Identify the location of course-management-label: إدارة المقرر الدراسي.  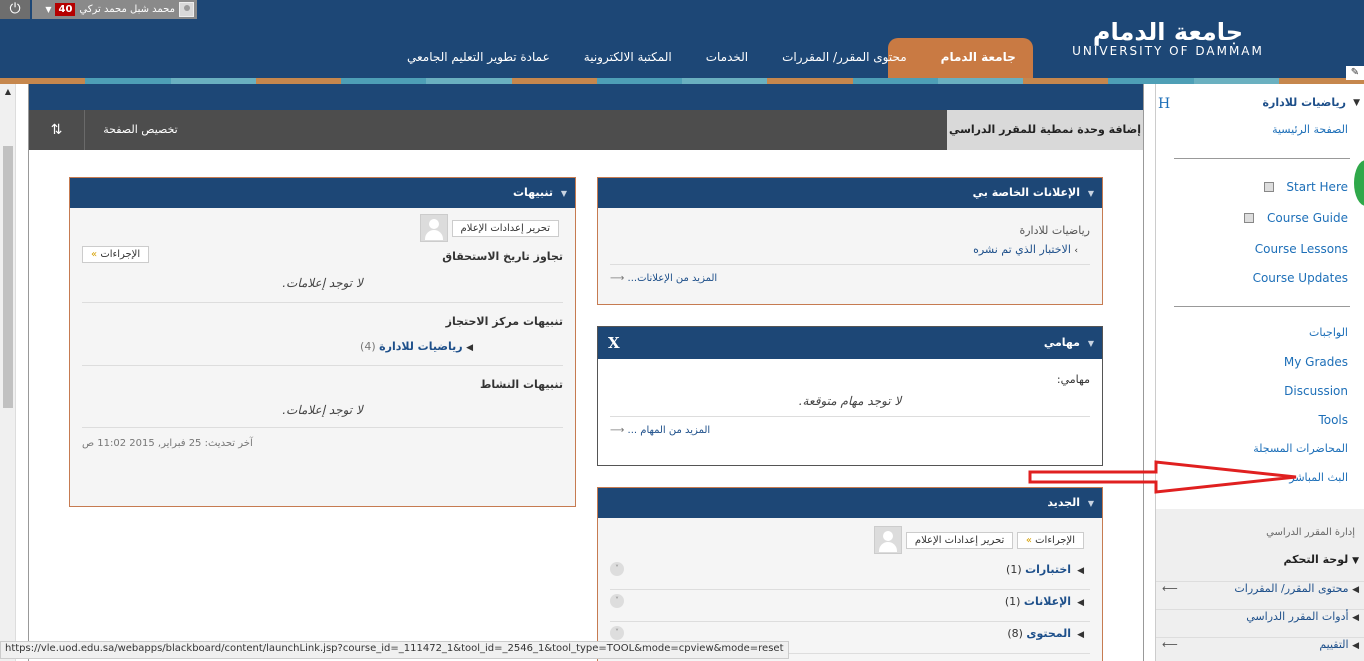
(1310, 532).